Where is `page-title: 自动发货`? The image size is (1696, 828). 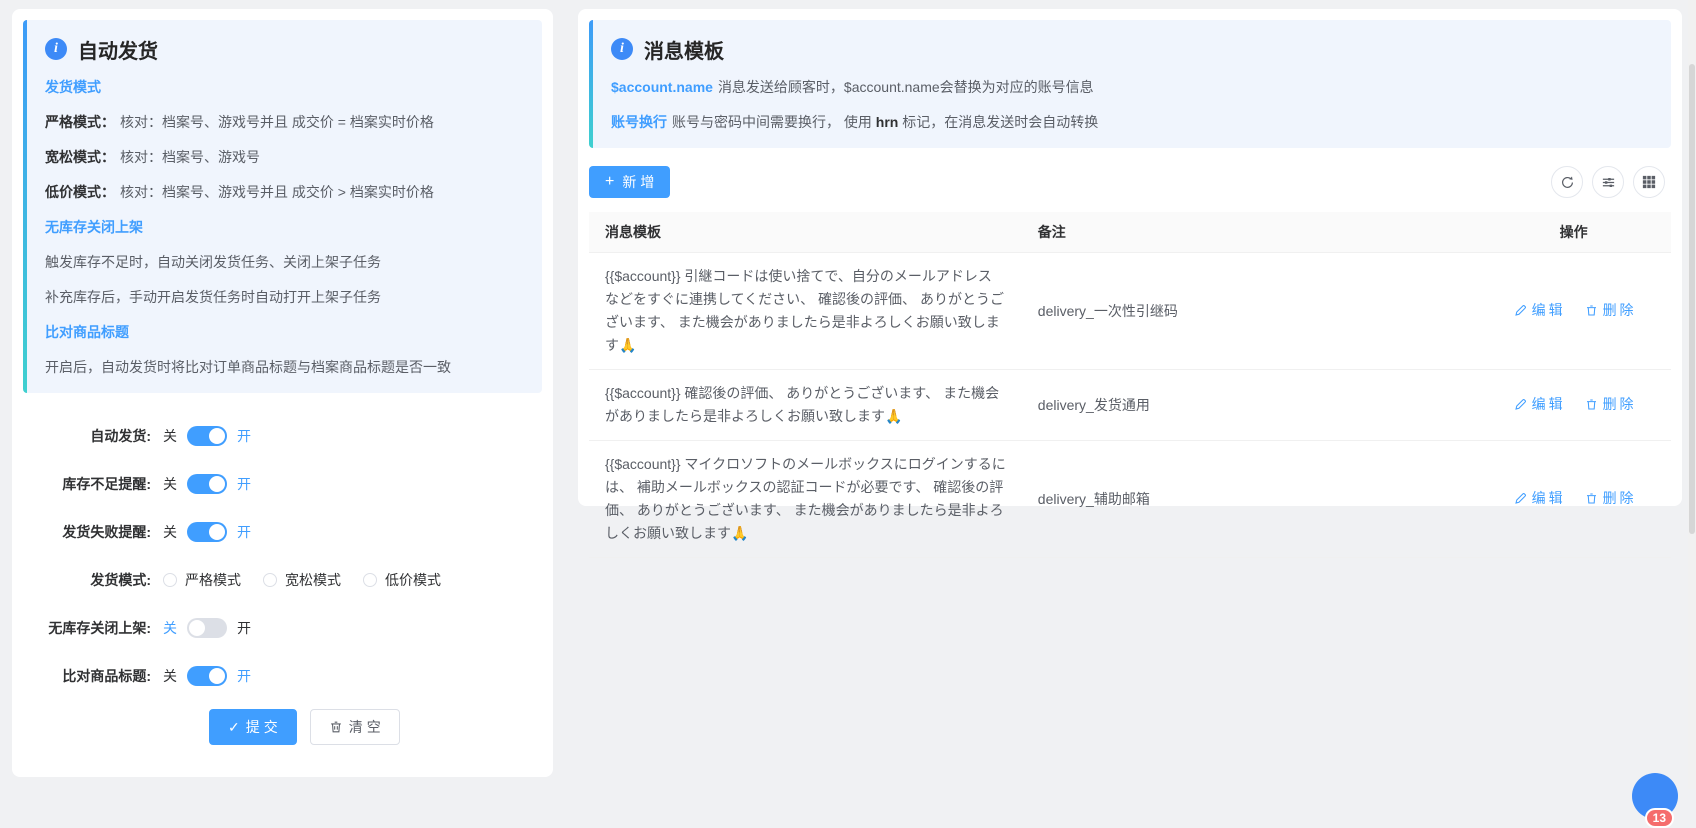
page-title: 自动发货 is located at coordinates (118, 51).